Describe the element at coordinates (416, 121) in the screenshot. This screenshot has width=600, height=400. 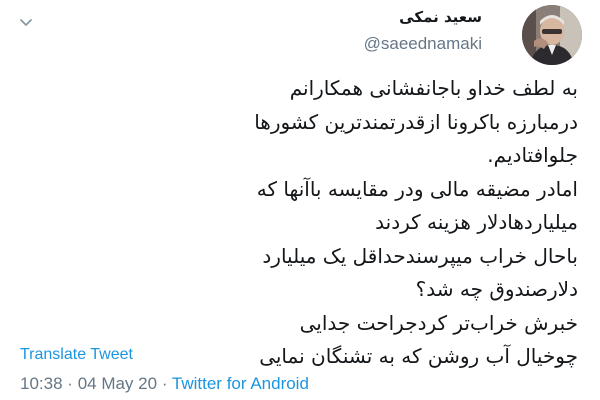
I see `tweet-line: درمبارزه باکرونا ازقدرتمندترین کشورها` at that location.